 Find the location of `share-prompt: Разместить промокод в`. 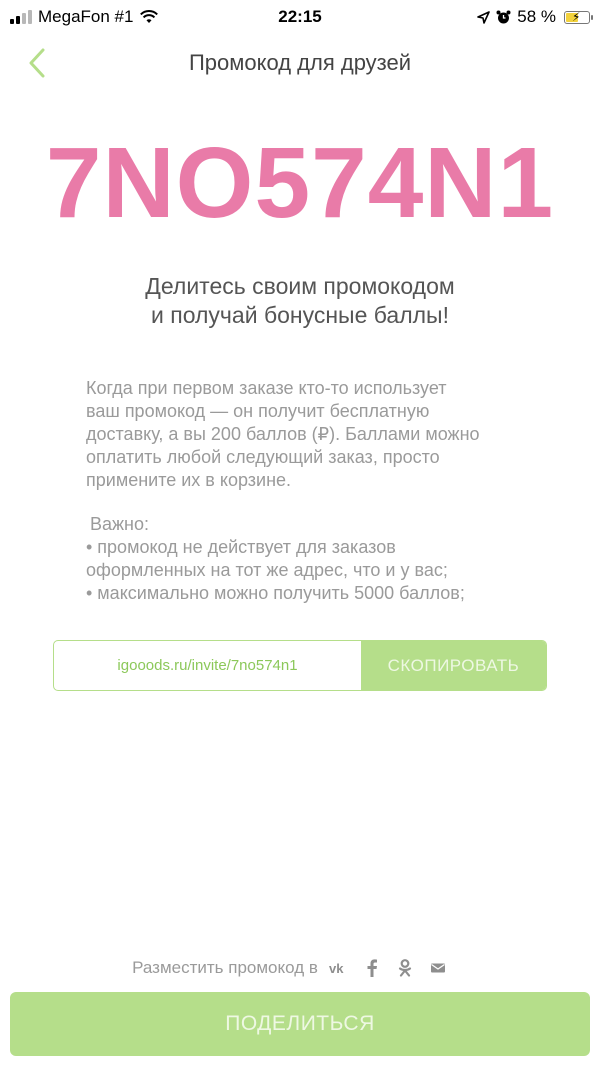

share-prompt: Разместить промокод в is located at coordinates (225, 967).